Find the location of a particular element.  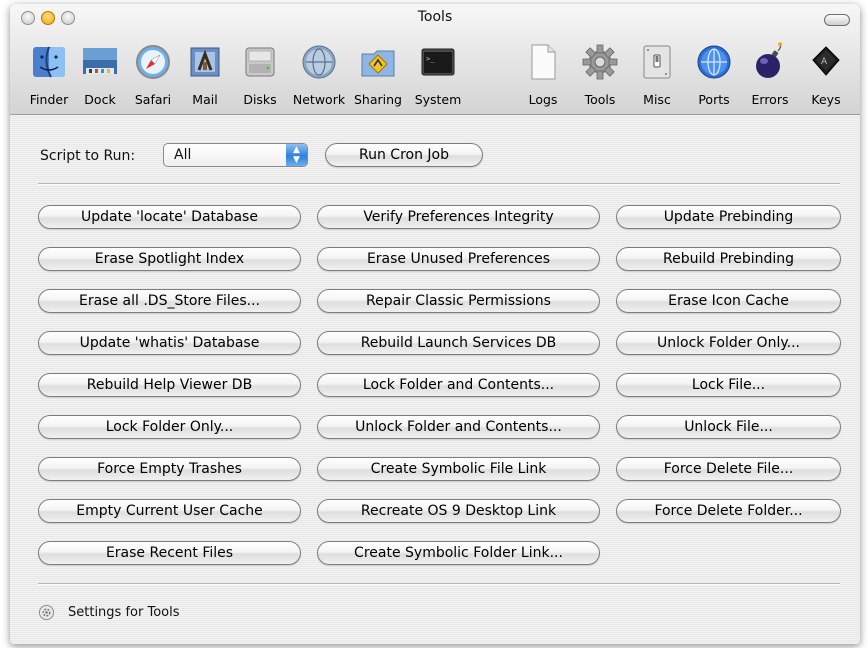

settings-gear-icon is located at coordinates (46, 612).